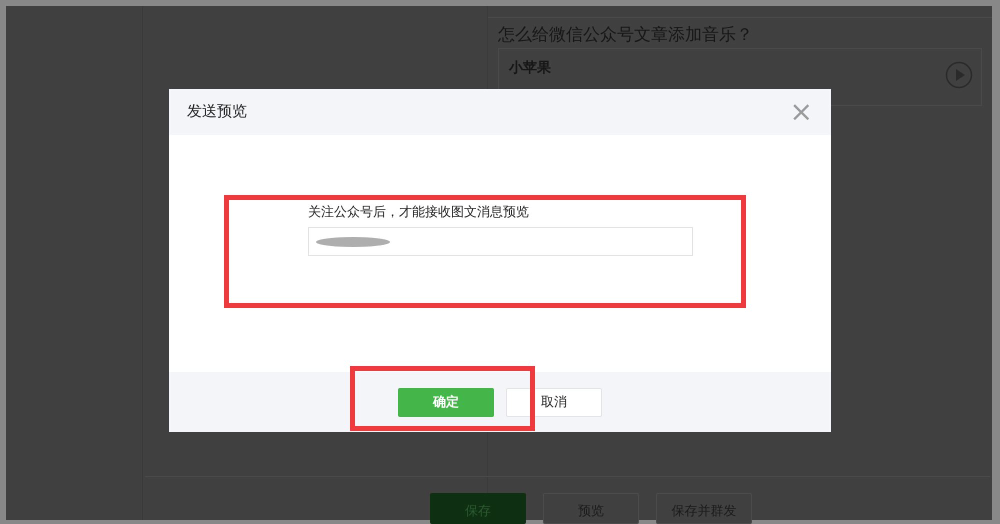  What do you see at coordinates (446, 402) in the screenshot?
I see `dialog-button: 确定` at bounding box center [446, 402].